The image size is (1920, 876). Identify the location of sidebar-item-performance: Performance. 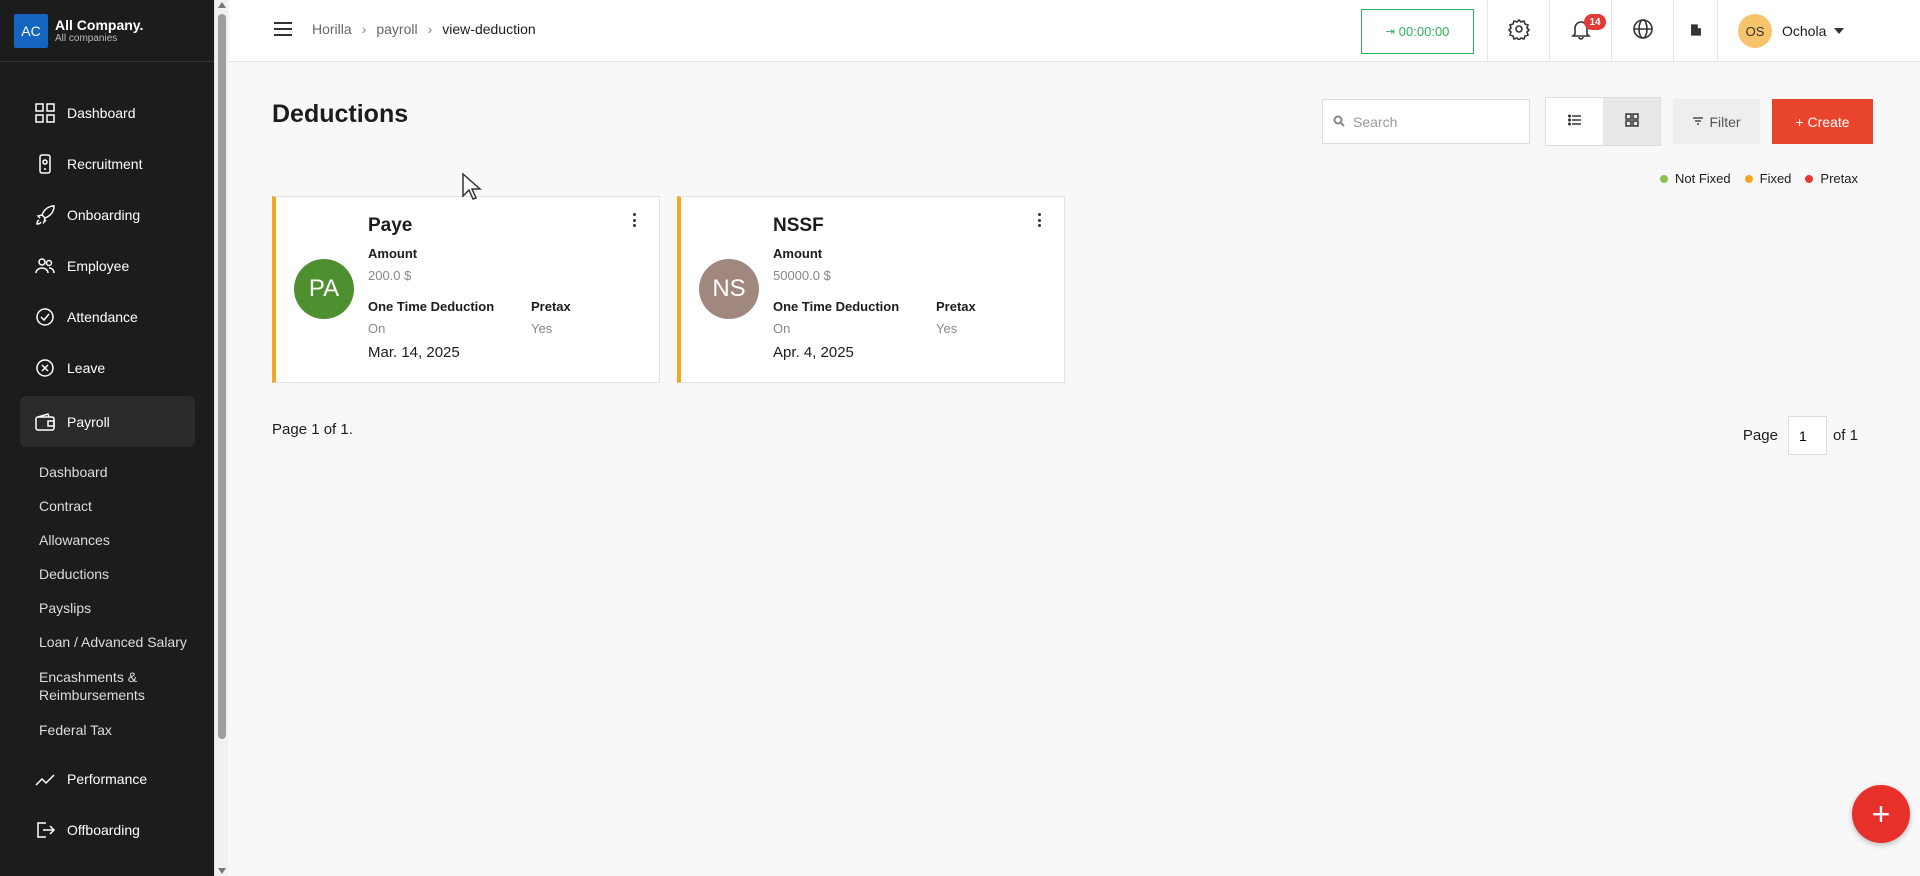
(107, 778).